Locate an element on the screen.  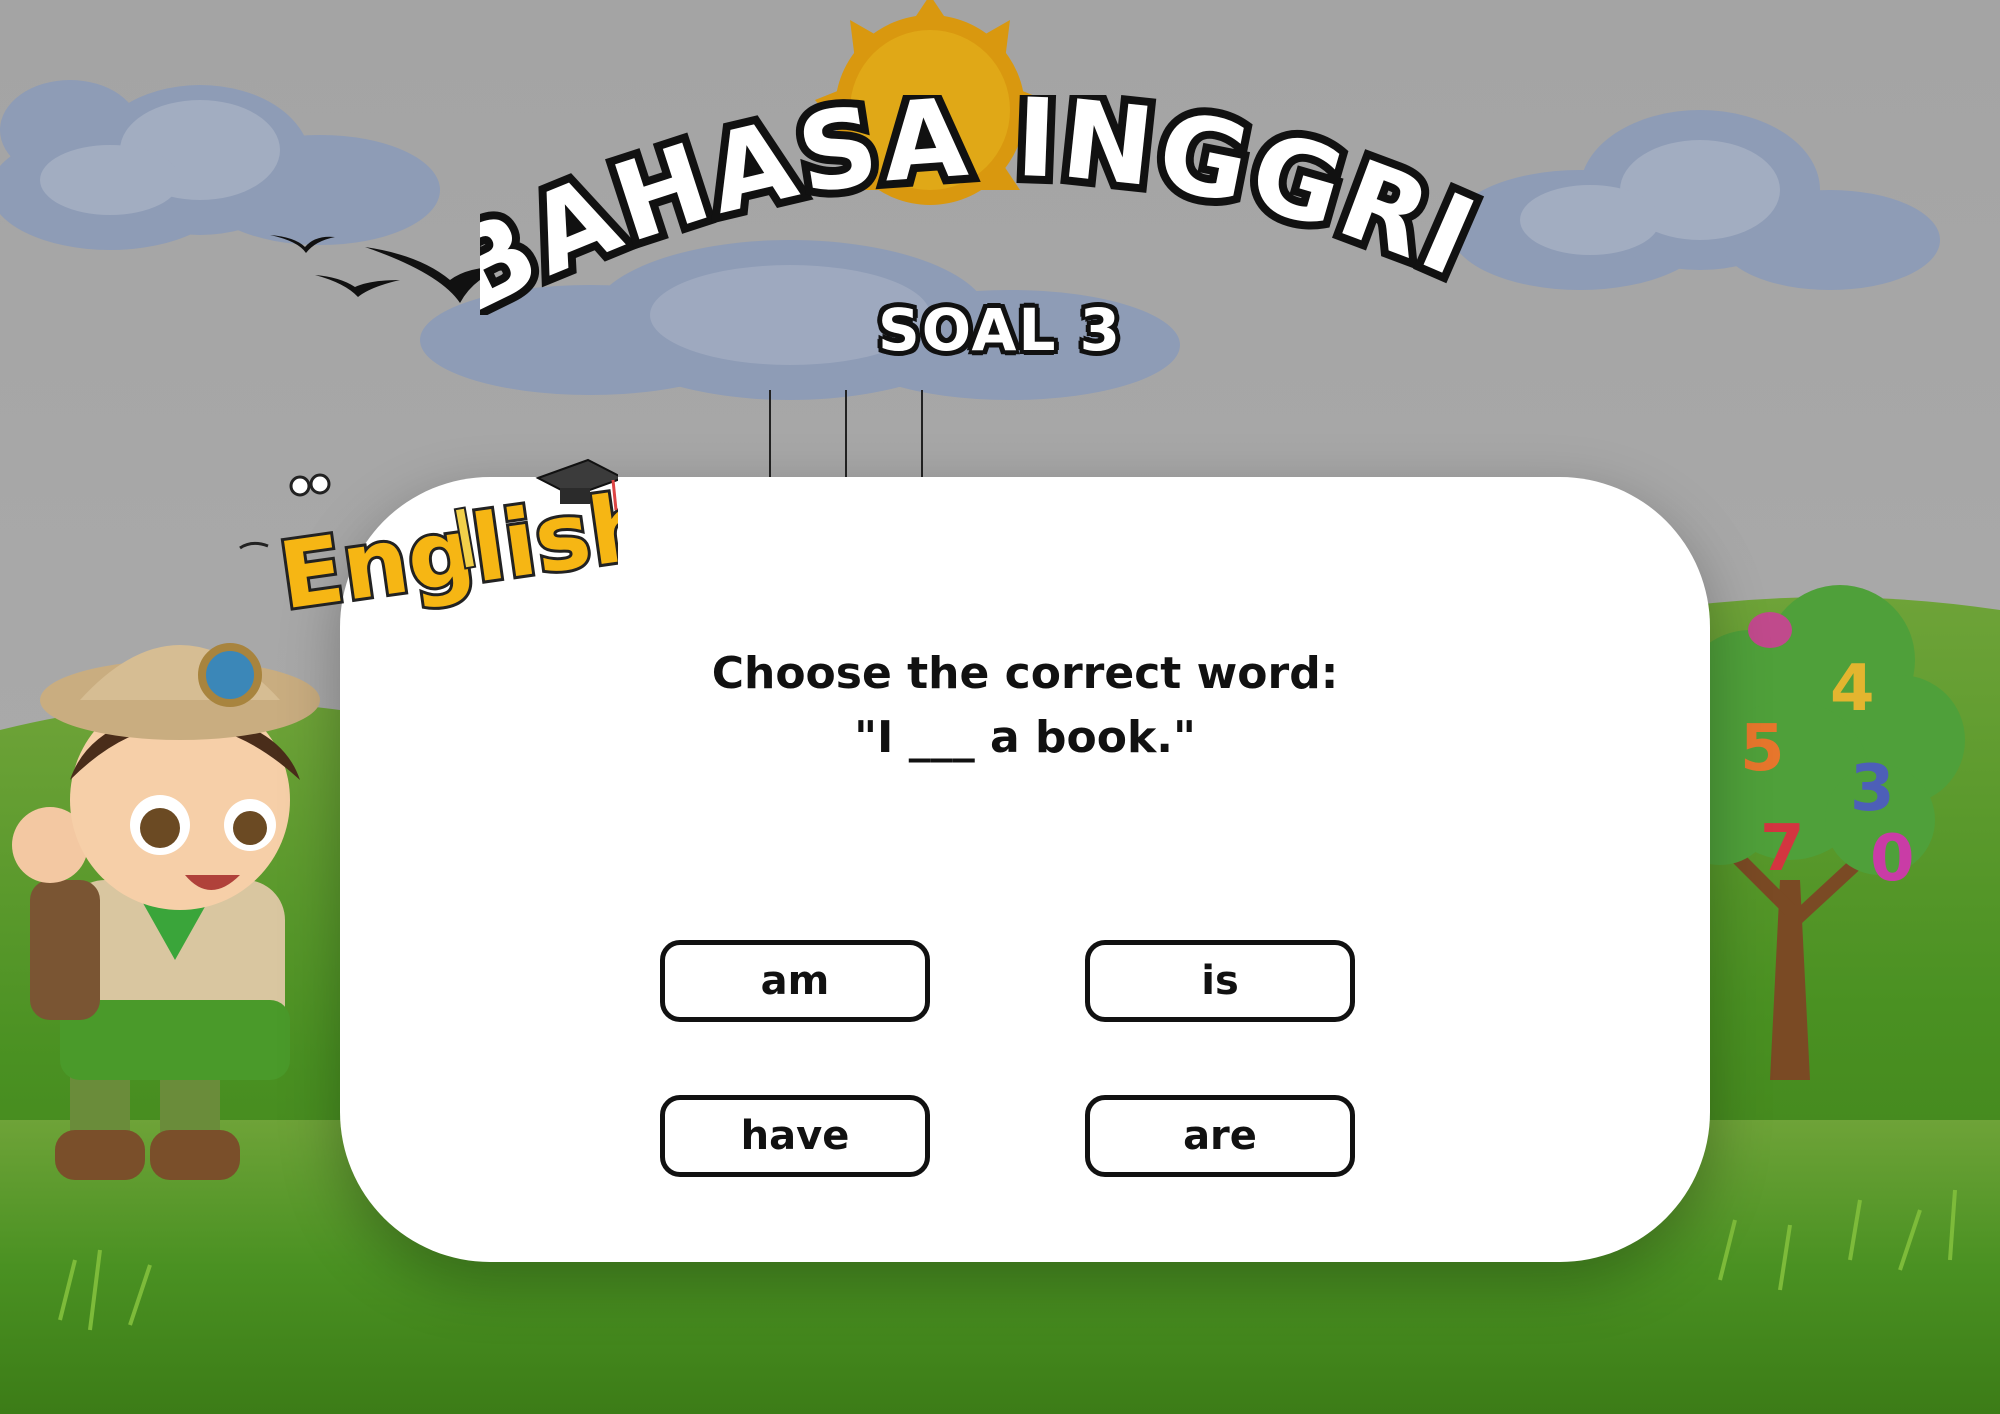
explorer-boy-illustration is located at coordinates (166, 911).